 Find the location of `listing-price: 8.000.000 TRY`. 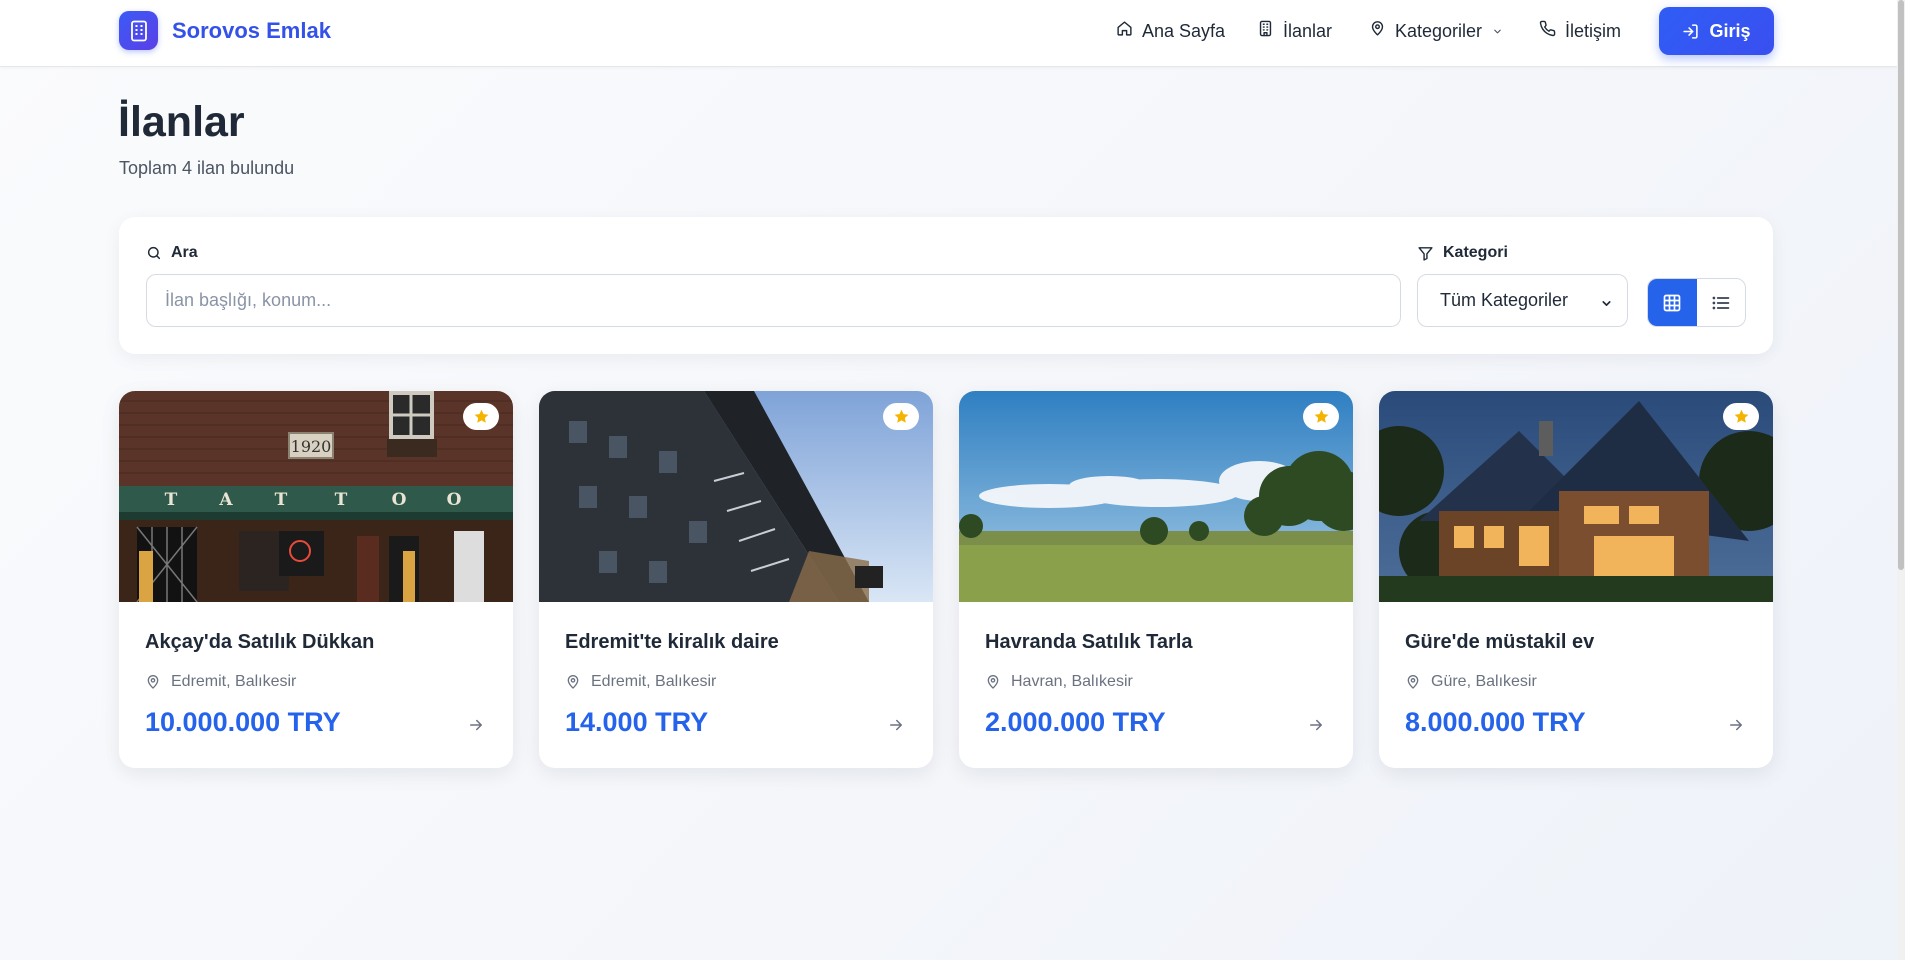

listing-price: 8.000.000 TRY is located at coordinates (1495, 722).